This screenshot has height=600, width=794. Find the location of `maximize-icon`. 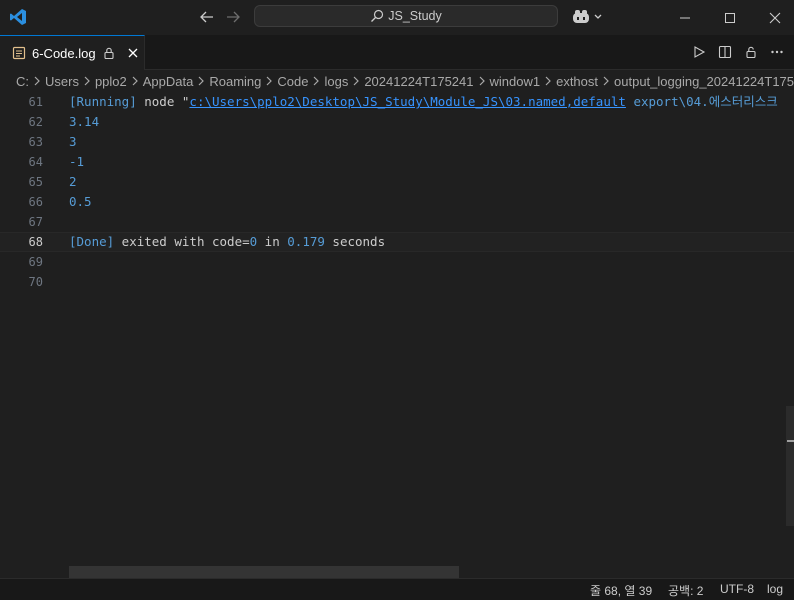

maximize-icon is located at coordinates (730, 17).